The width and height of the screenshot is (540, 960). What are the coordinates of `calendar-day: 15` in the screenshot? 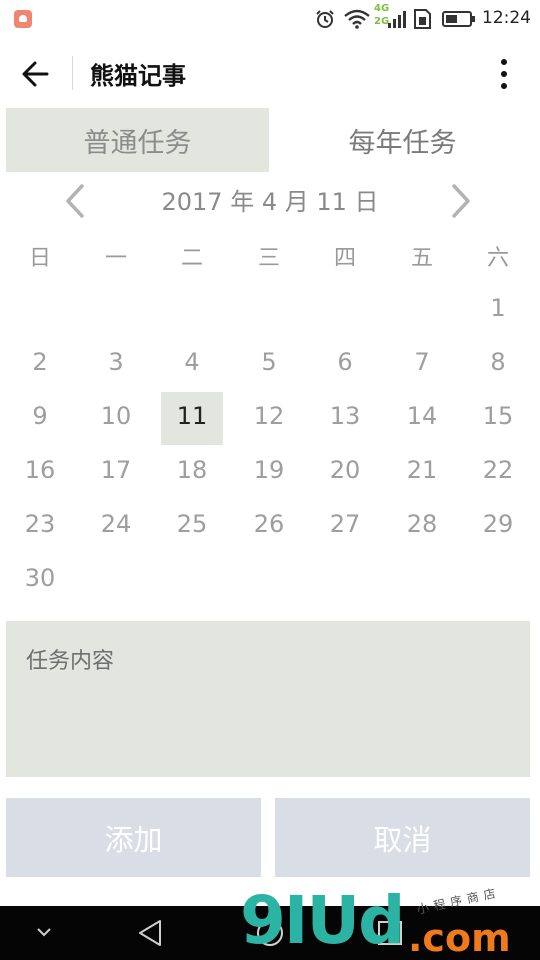 It's located at (498, 416).